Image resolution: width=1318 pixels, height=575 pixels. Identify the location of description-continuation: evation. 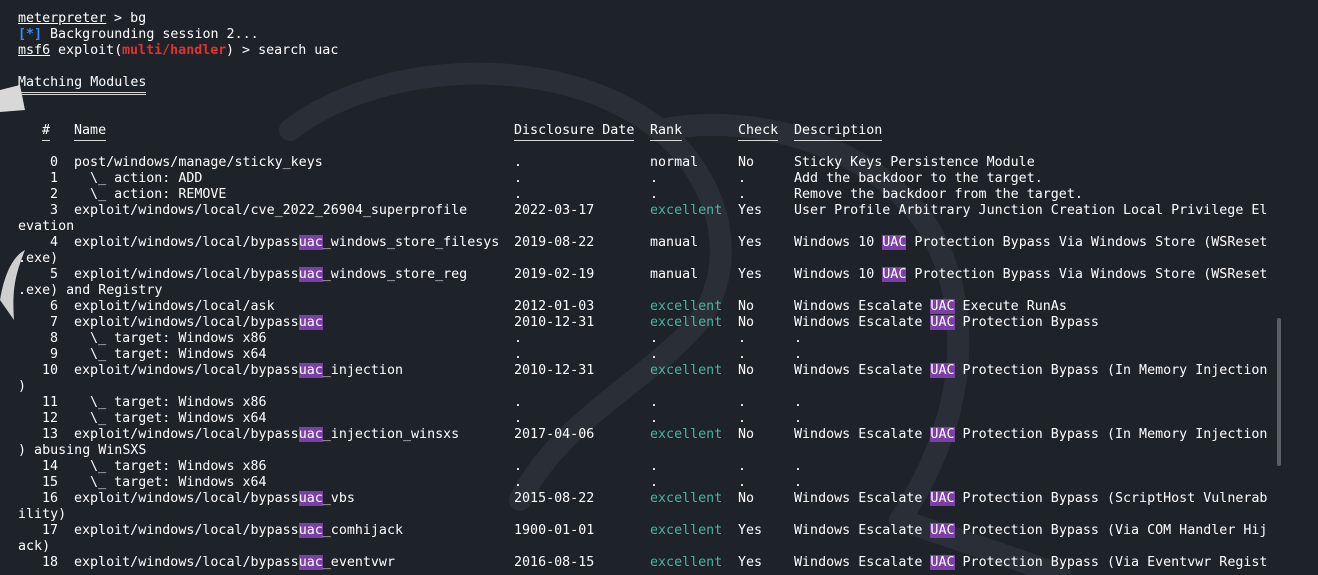
(46, 226).